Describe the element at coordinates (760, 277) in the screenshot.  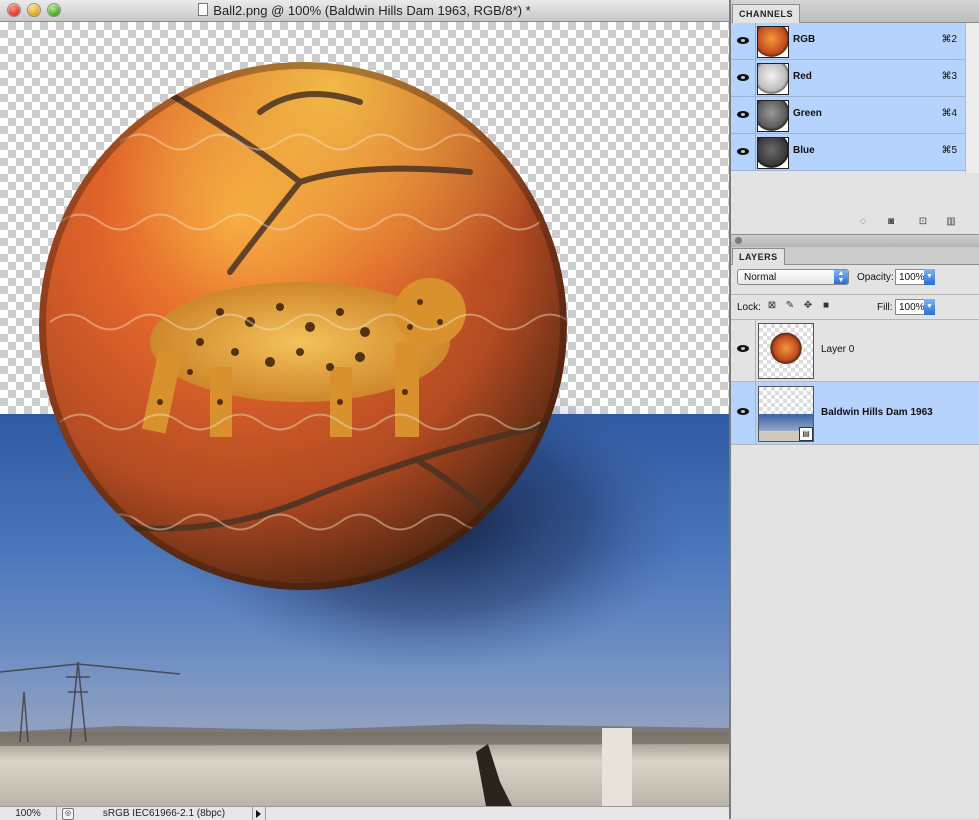
I see `blend-mode-value: Normal` at that location.